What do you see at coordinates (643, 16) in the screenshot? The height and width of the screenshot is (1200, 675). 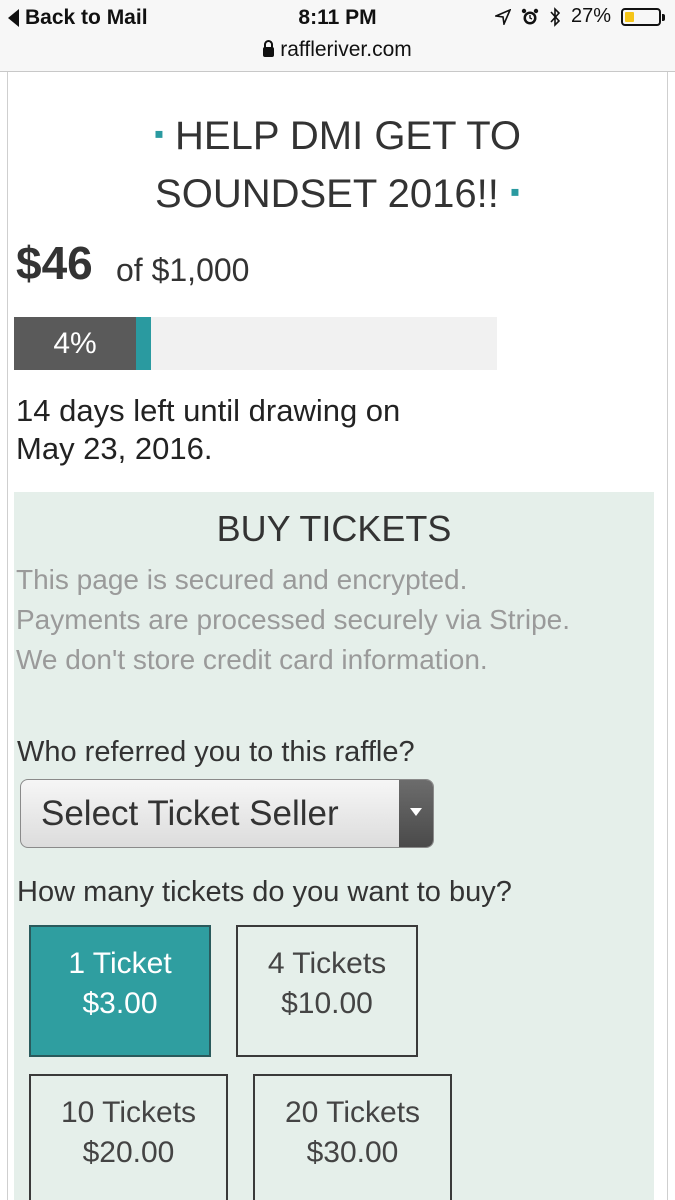 I see `battery-icon` at bounding box center [643, 16].